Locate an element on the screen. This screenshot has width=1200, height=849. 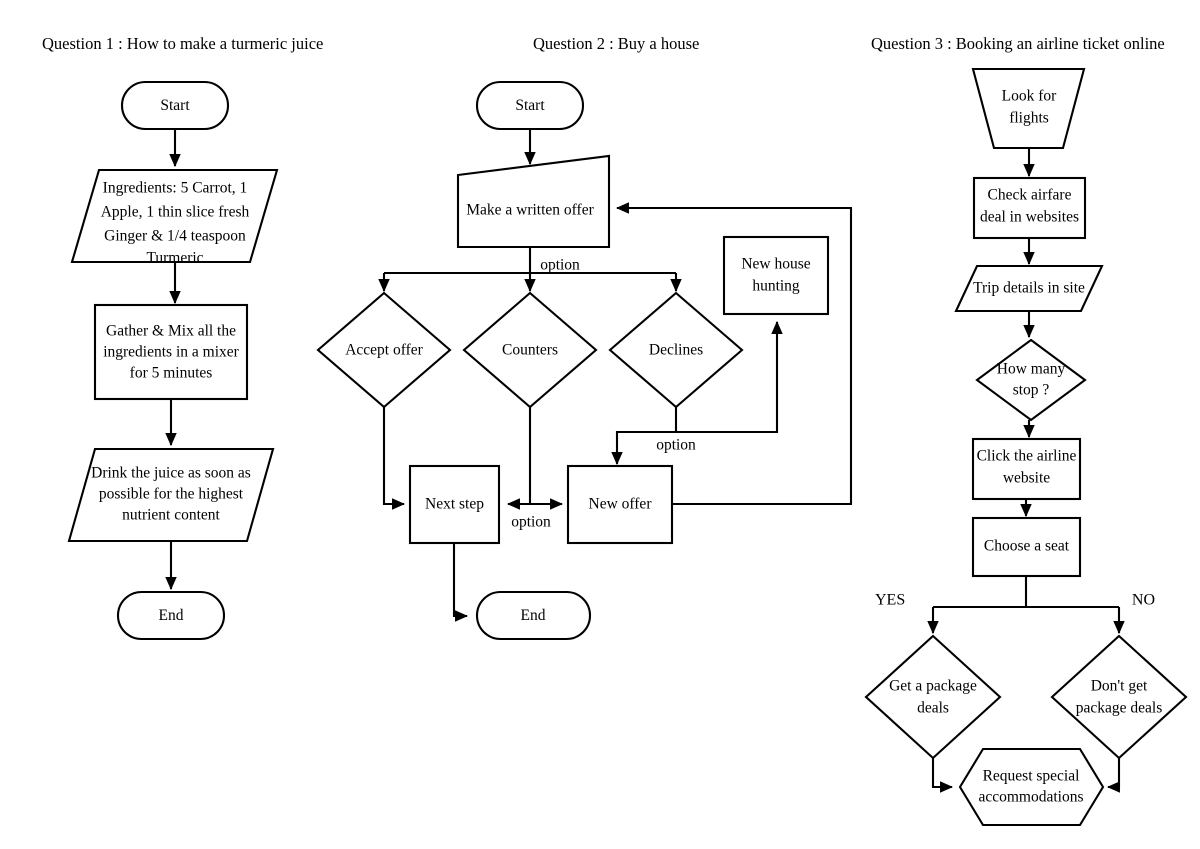
node-q3-click-airline: Click the airline website is located at coordinates (1026, 469).